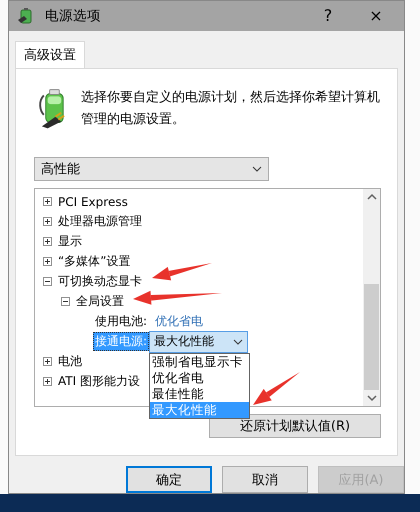  I want to click on tree-item: 全局设置, so click(100, 301).